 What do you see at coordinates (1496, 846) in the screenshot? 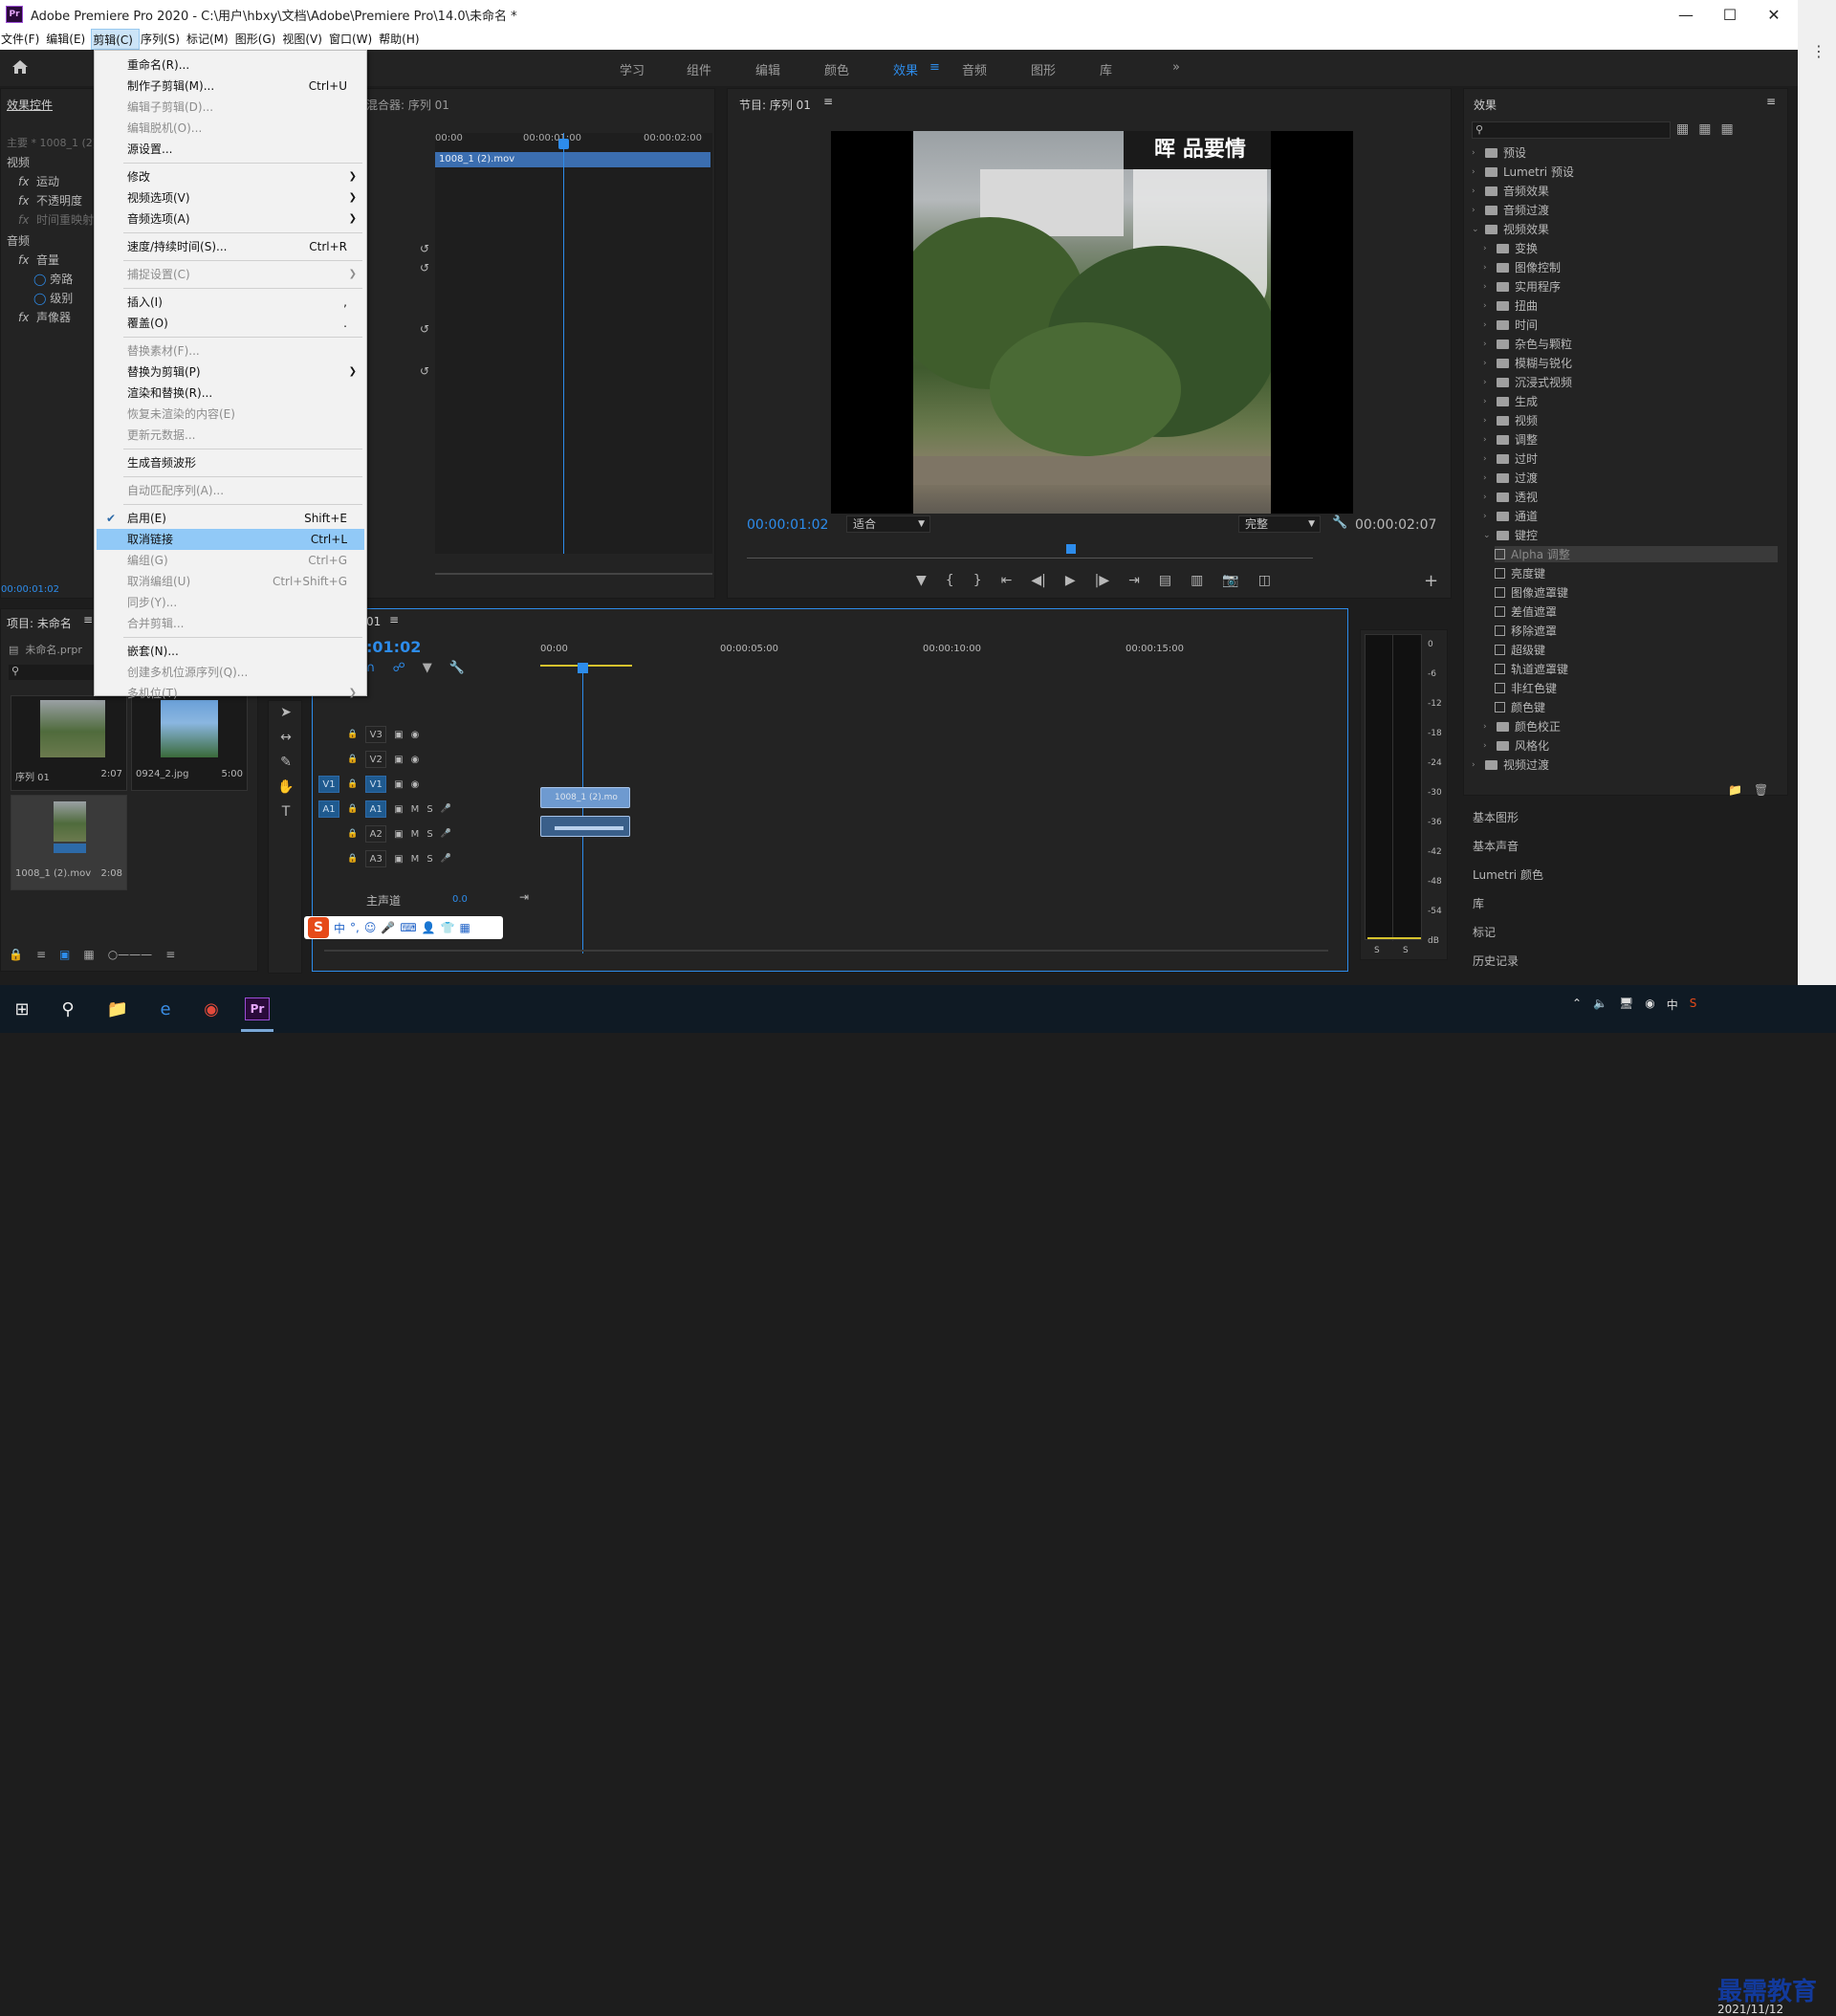
I see `essential-sound-panel: 基本声音` at bounding box center [1496, 846].